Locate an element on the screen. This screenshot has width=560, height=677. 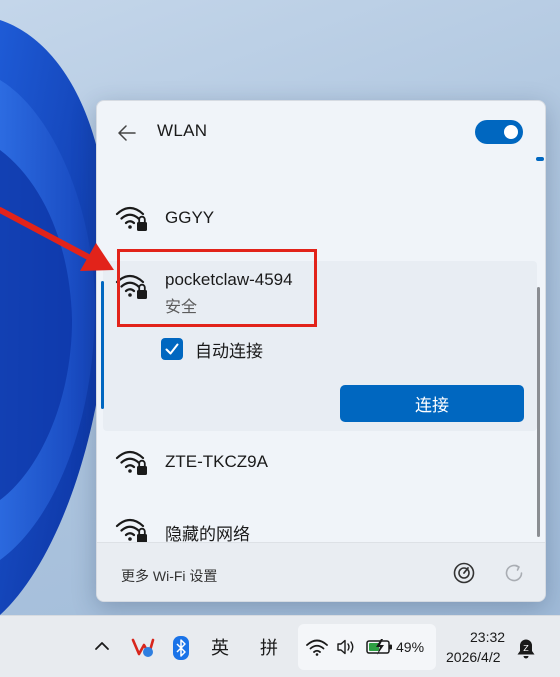
panel-title: WLAN is located at coordinates (182, 130).